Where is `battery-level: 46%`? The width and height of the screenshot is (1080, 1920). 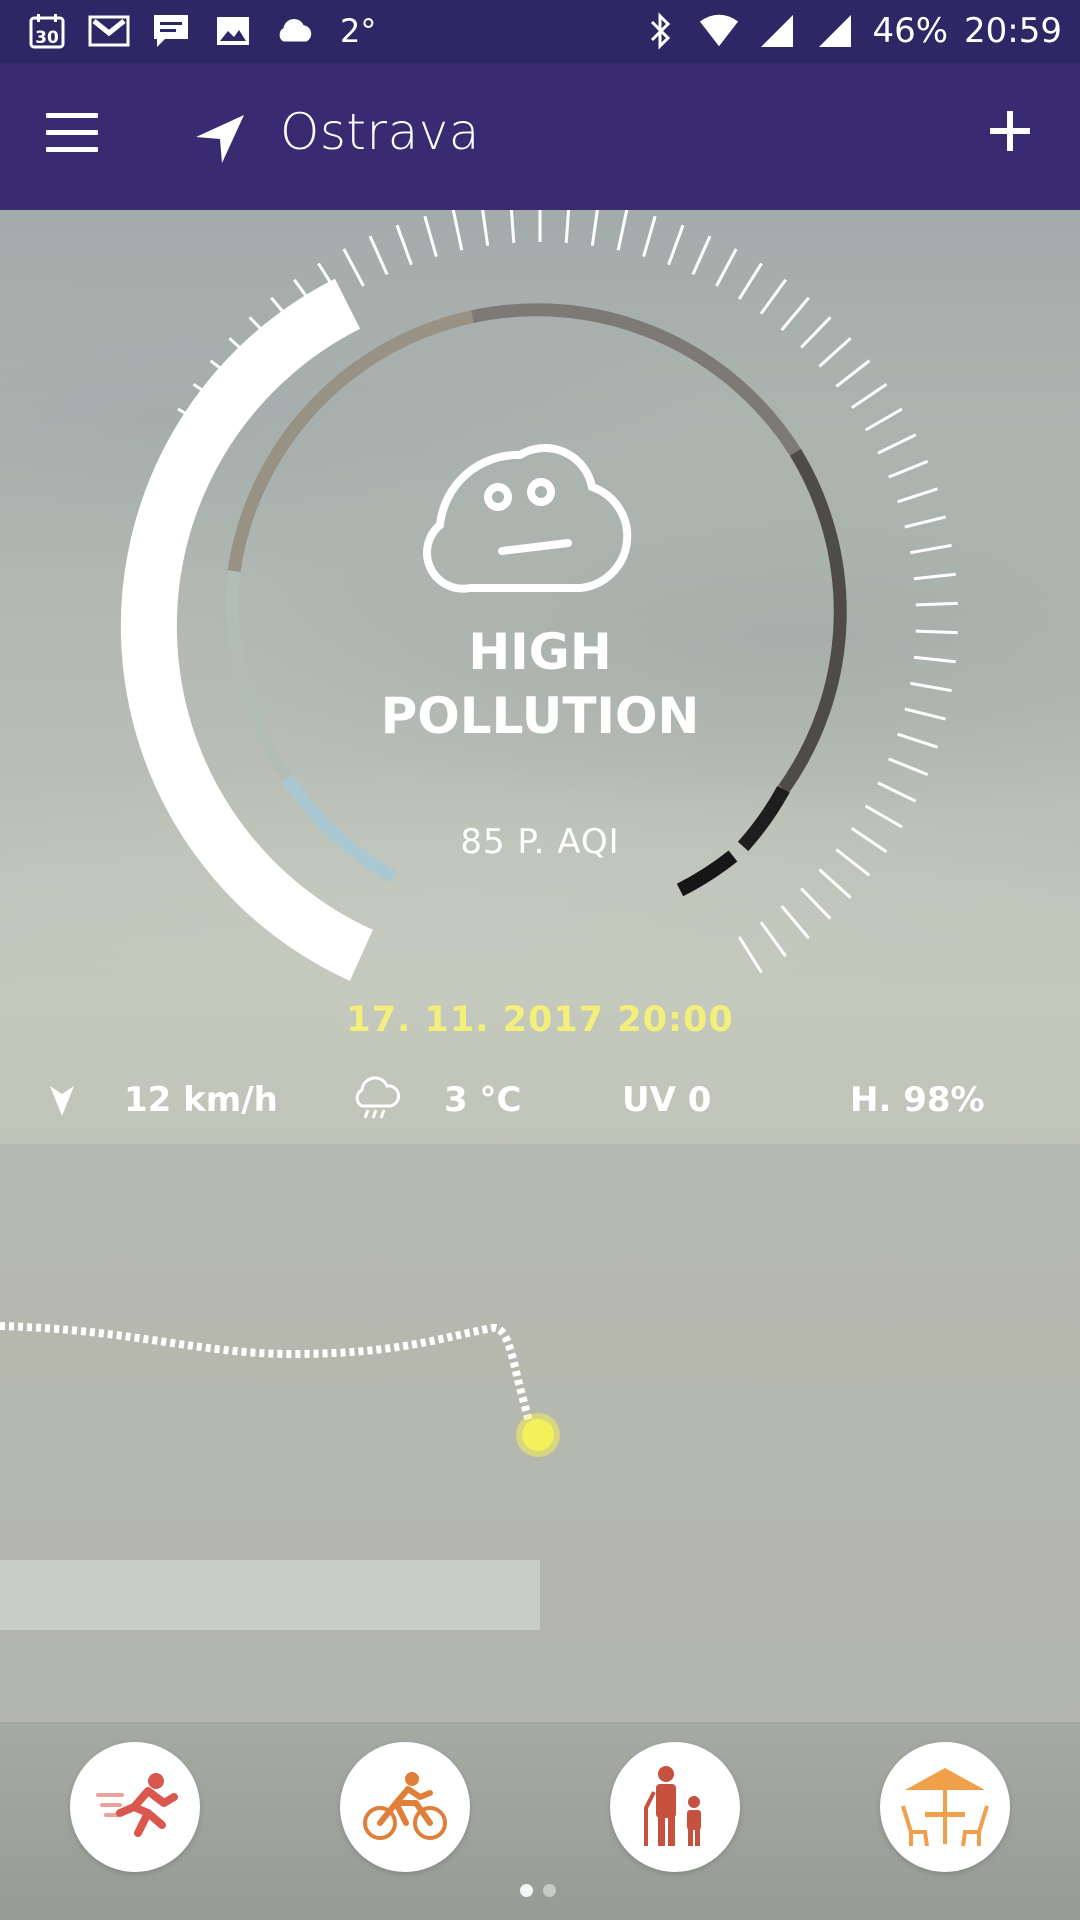
battery-level: 46% is located at coordinates (910, 31).